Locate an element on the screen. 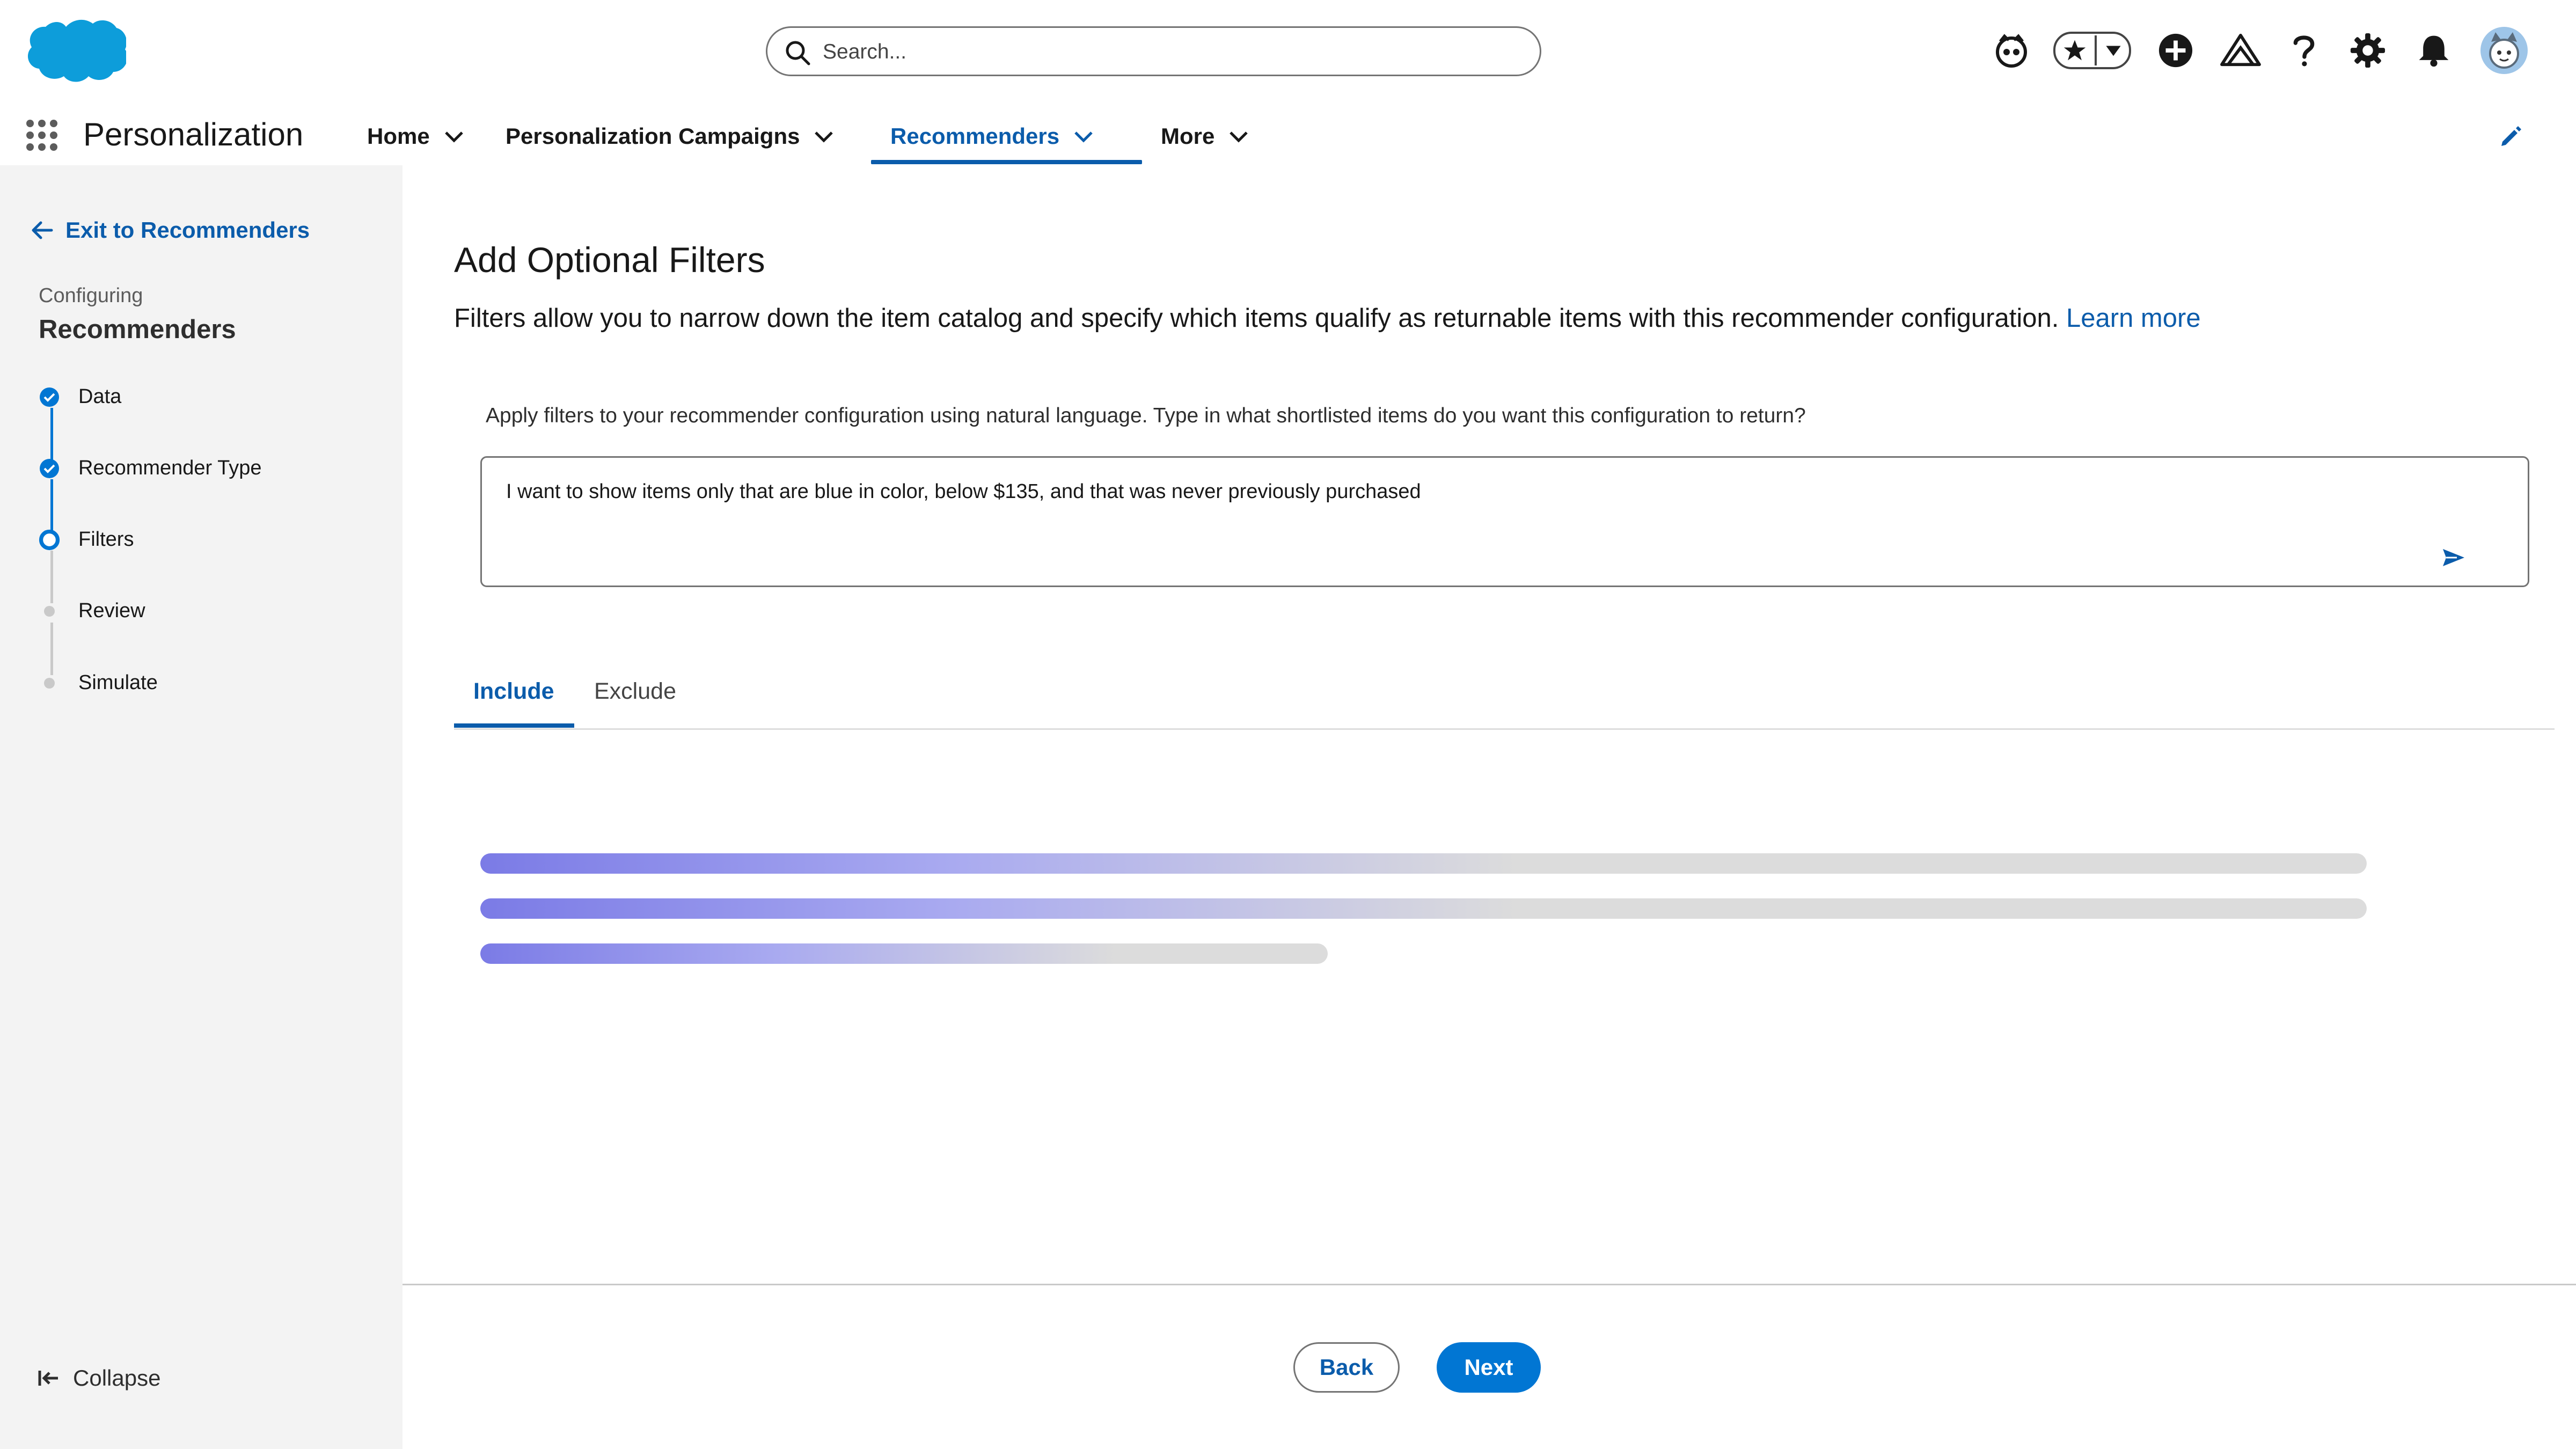  nav-item-home: Home is located at coordinates (415, 136).